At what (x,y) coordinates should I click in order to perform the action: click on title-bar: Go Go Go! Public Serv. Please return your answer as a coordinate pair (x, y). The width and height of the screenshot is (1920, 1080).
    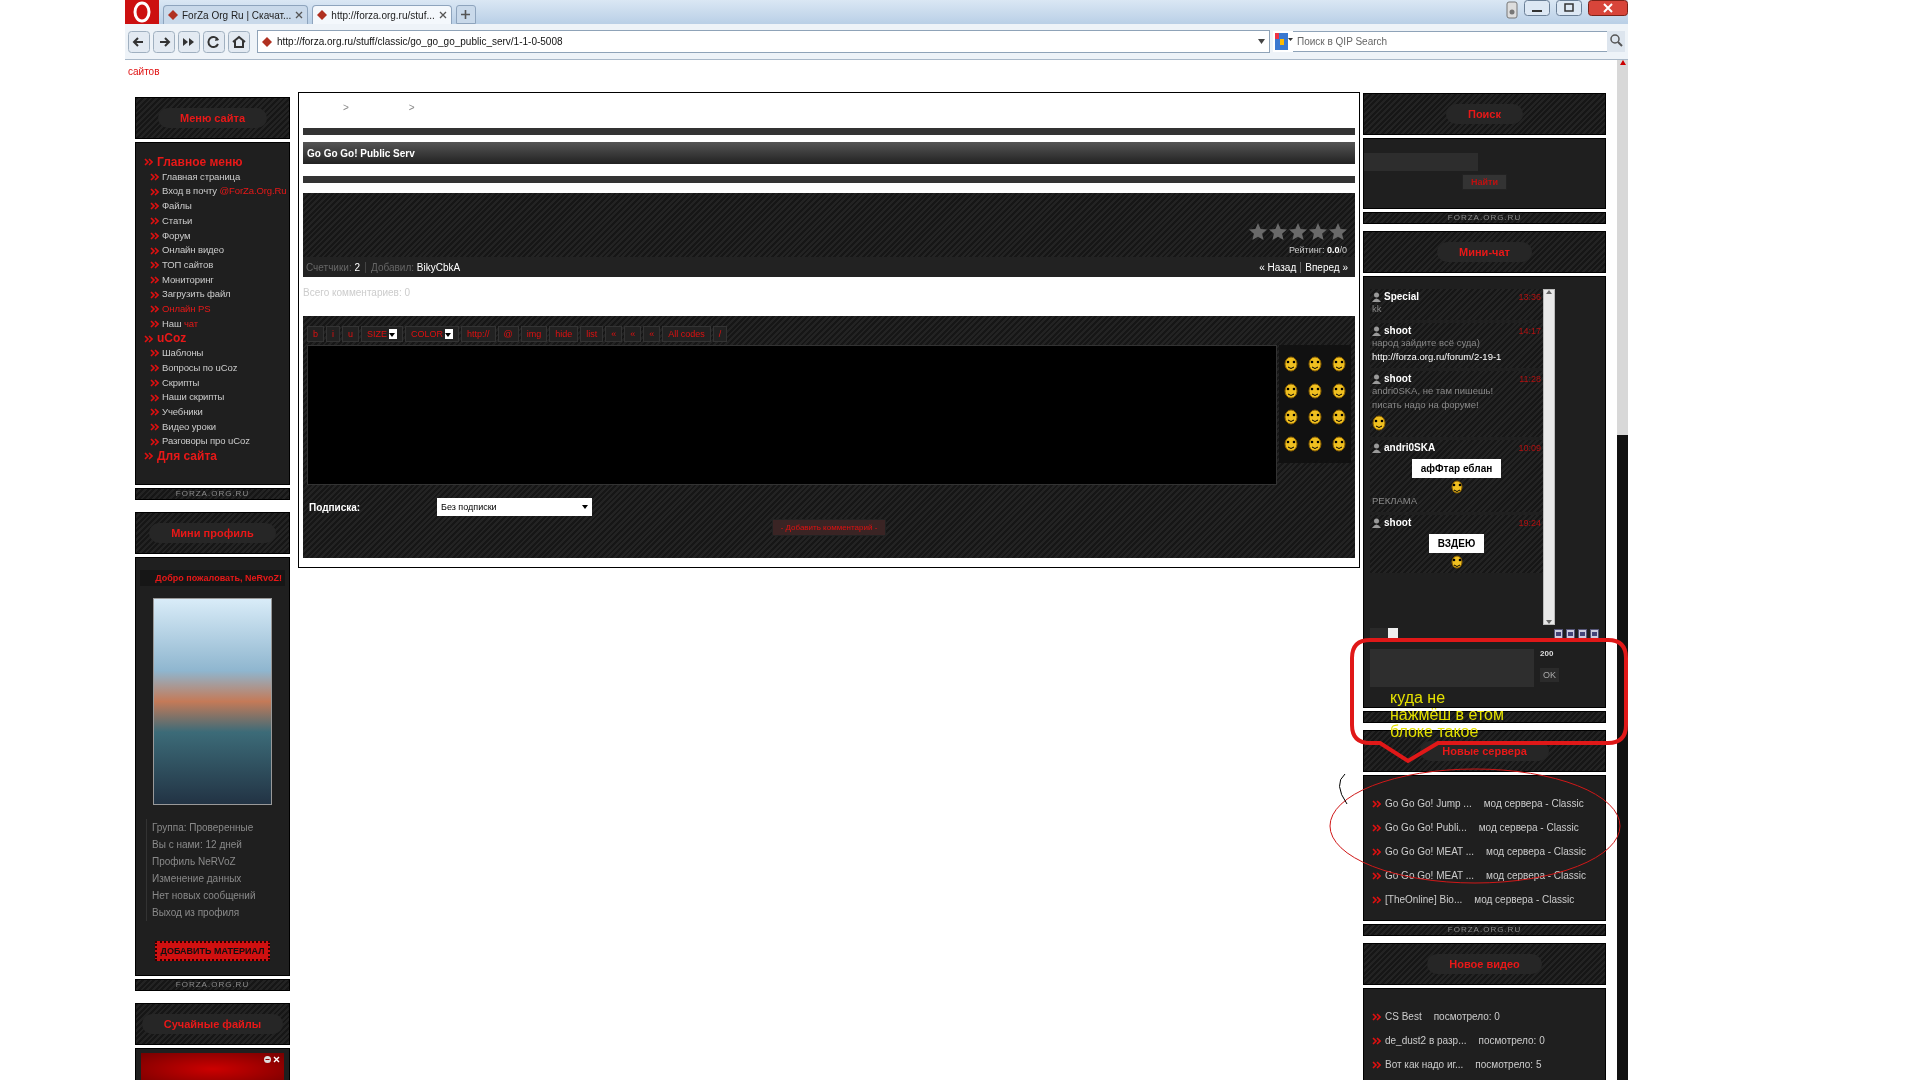
    Looking at the image, I should click on (829, 153).